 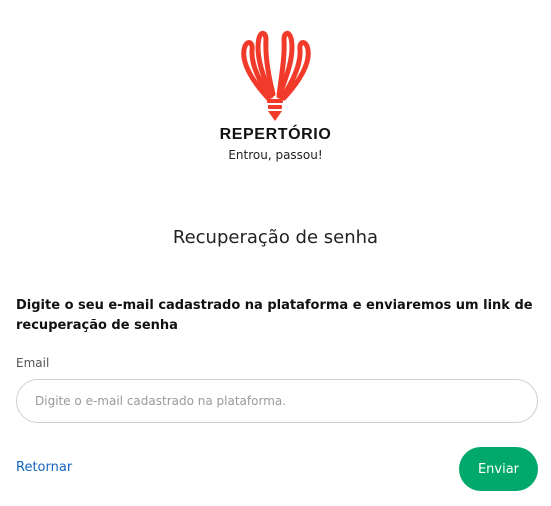 What do you see at coordinates (275, 134) in the screenshot?
I see `brand-name: REPERTÓRIO` at bounding box center [275, 134].